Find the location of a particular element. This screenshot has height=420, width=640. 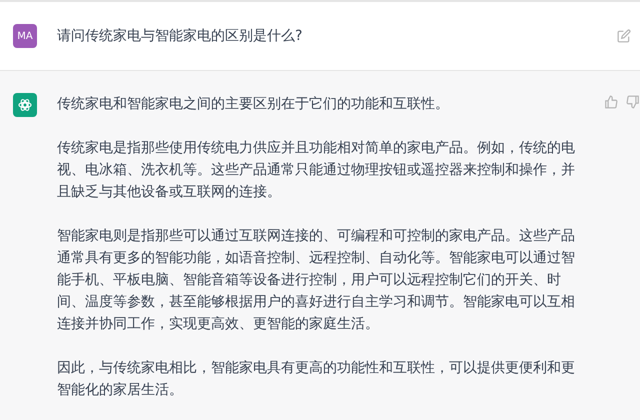

edit-icon is located at coordinates (624, 36).